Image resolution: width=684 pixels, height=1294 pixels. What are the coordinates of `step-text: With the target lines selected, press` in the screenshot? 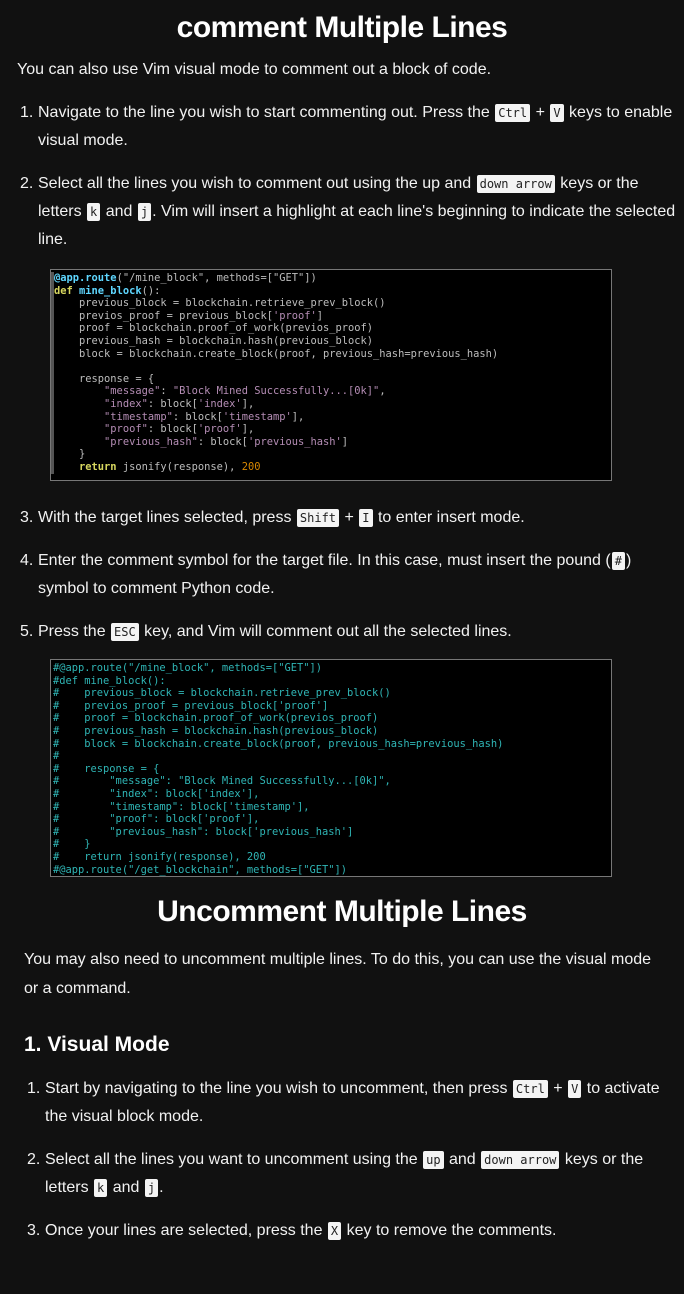 It's located at (167, 517).